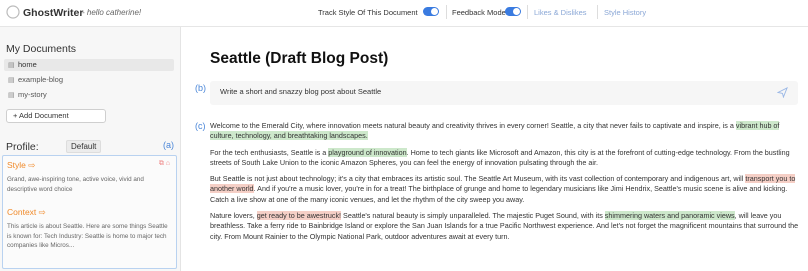 The image size is (808, 271). What do you see at coordinates (164, 164) in the screenshot?
I see `card-action-icons: ⧉ ⌂` at bounding box center [164, 164].